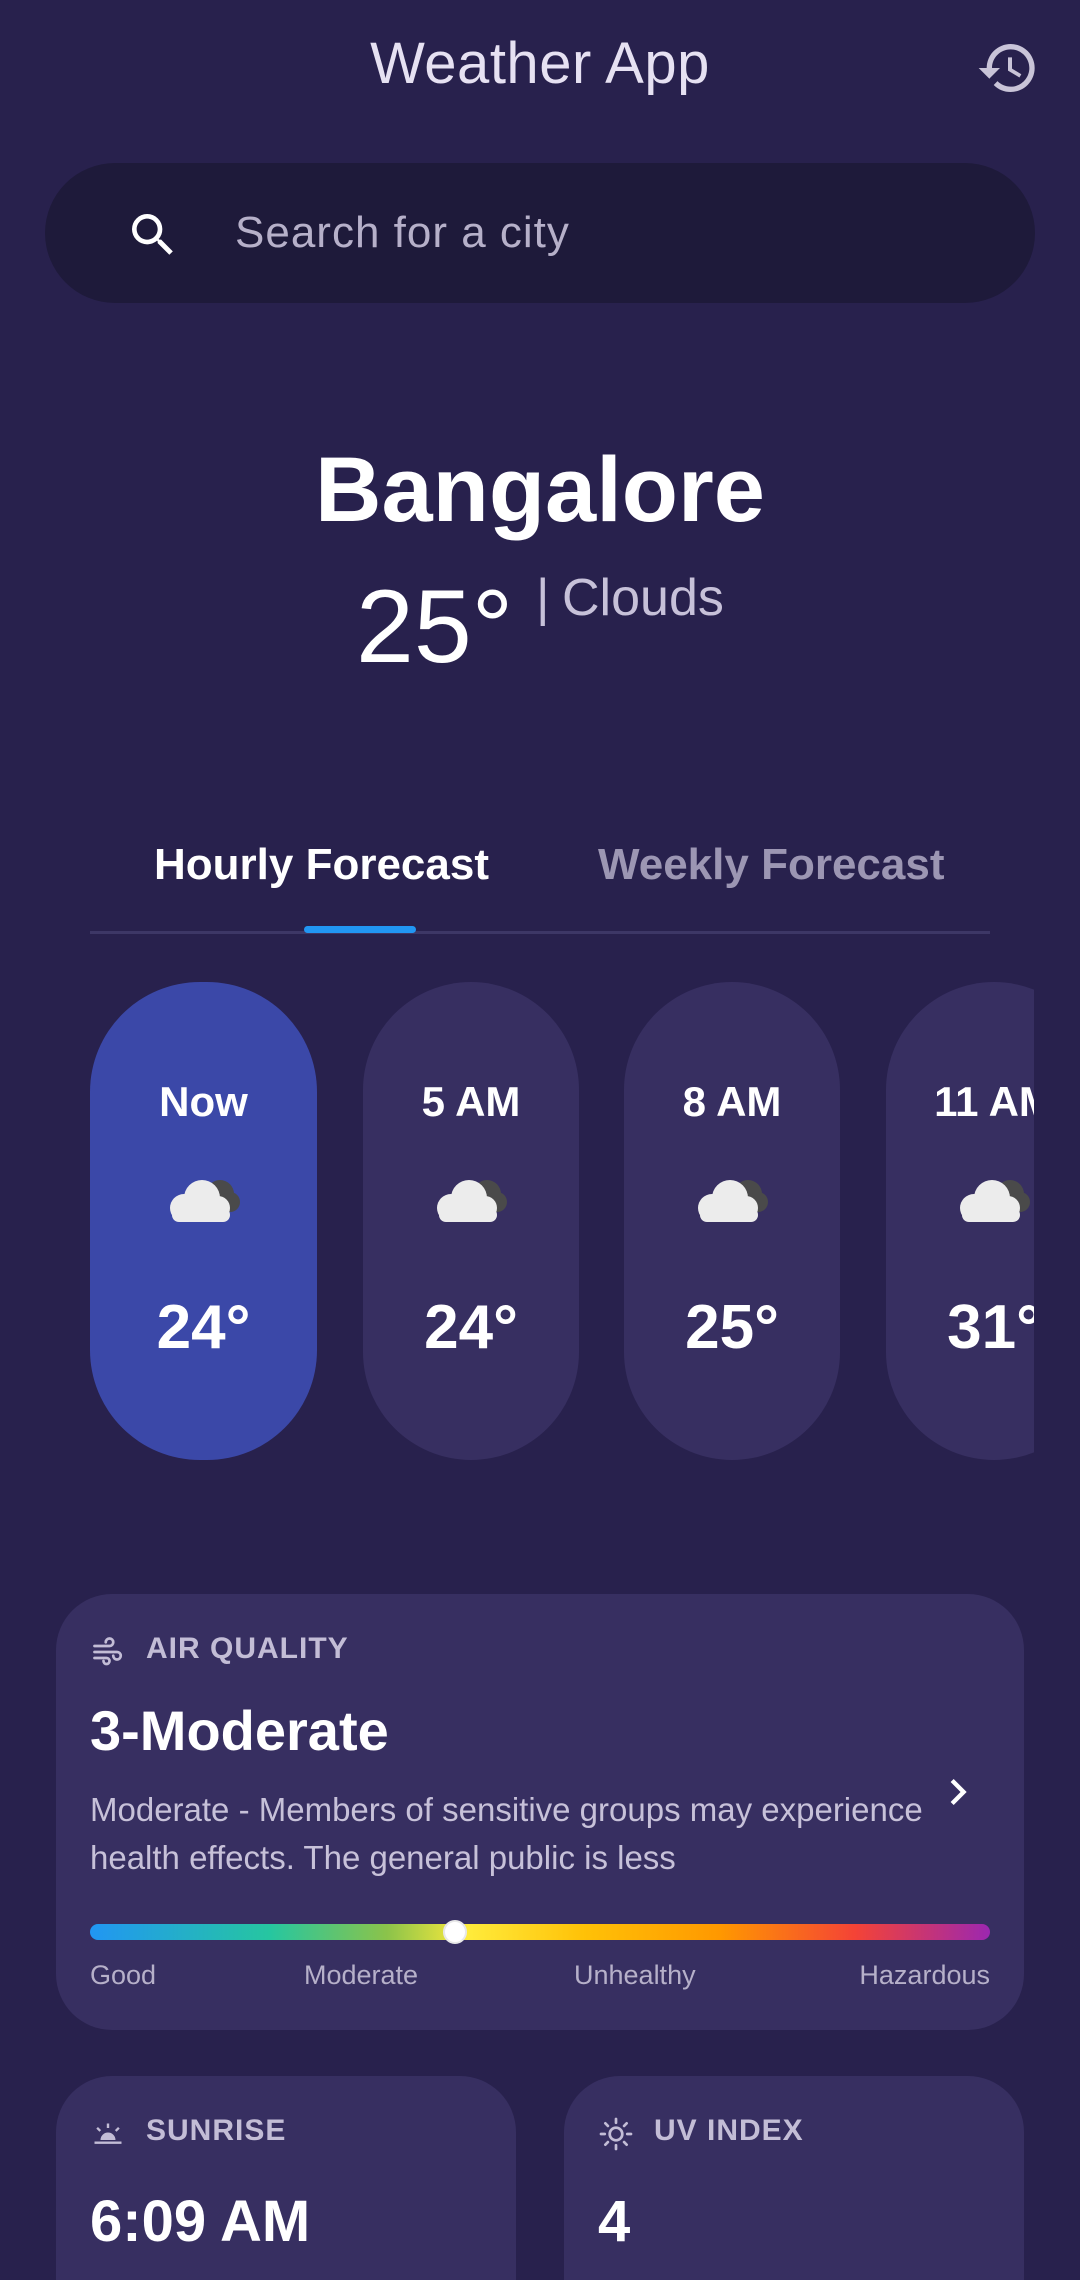 This screenshot has width=1080, height=2280. What do you see at coordinates (616, 2134) in the screenshot?
I see `sun-icon` at bounding box center [616, 2134].